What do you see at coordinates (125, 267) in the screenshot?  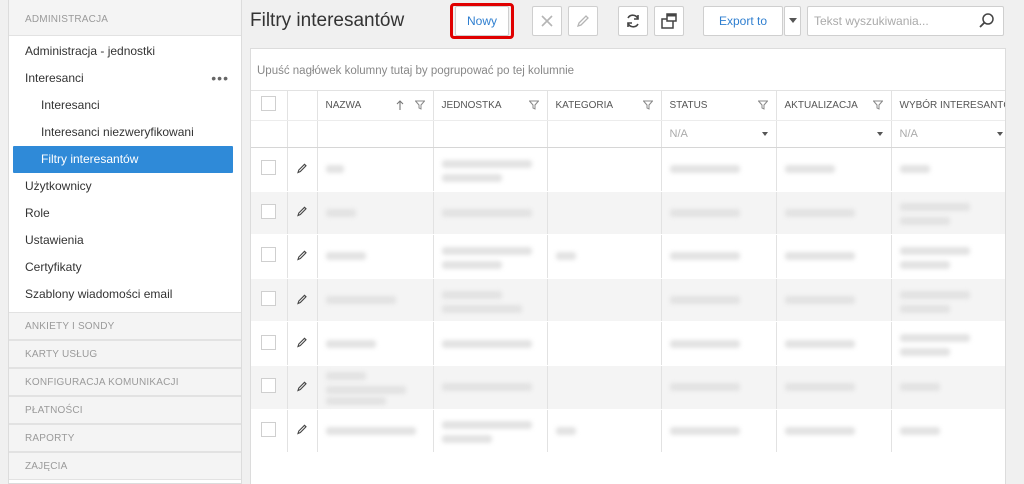 I see `sidebar-item-certyfikaty: Certyfikaty` at bounding box center [125, 267].